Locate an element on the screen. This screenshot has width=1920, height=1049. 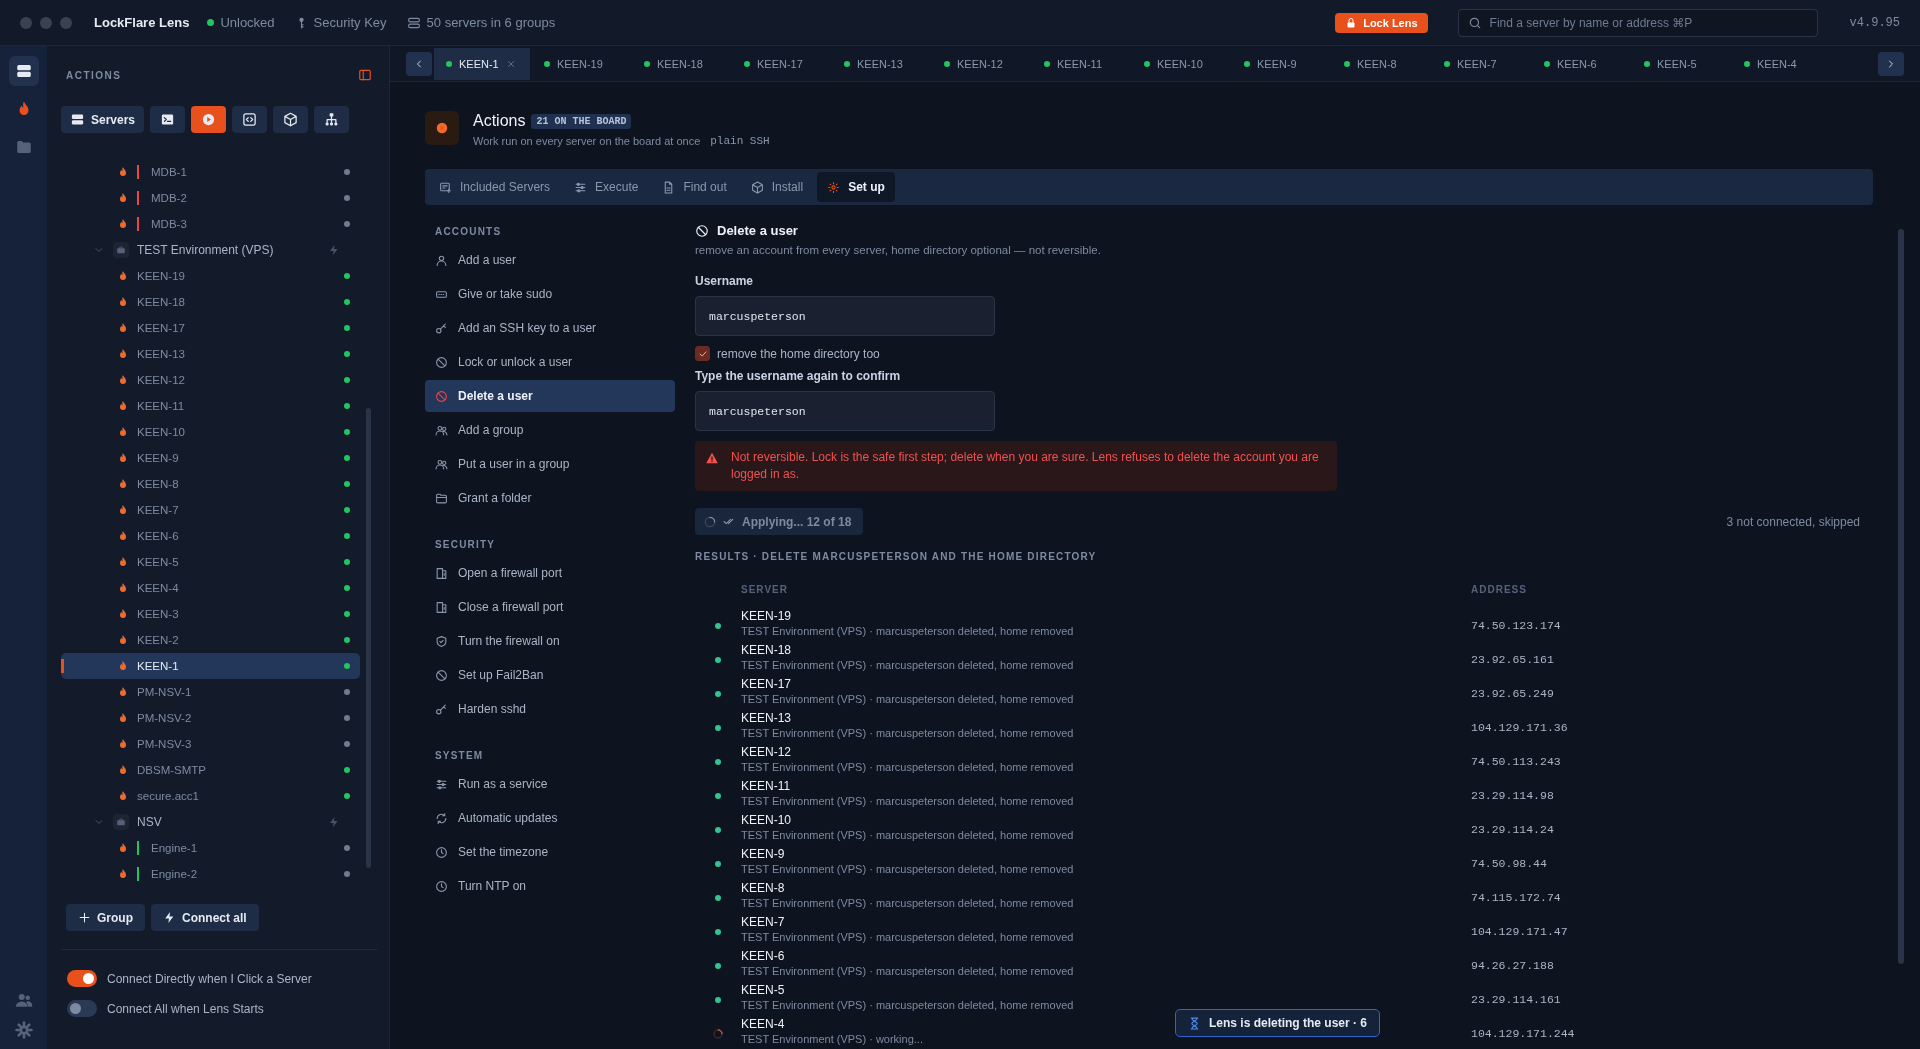
server-tab: KEEN-17 is located at coordinates (781, 63).